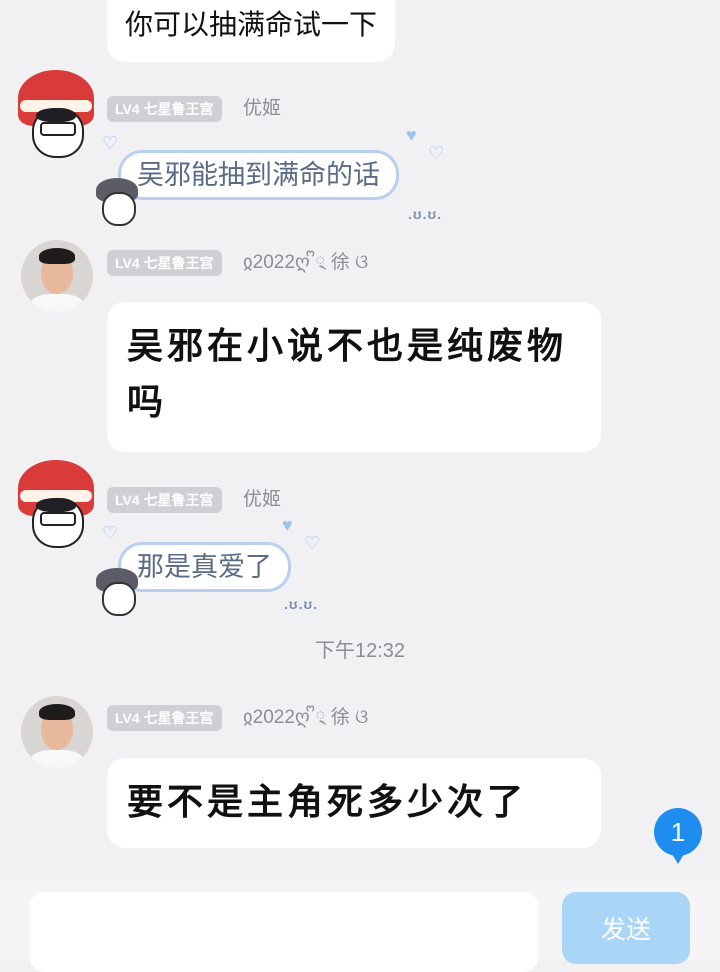  Describe the element at coordinates (626, 928) in the screenshot. I see `send-button: 发送` at that location.